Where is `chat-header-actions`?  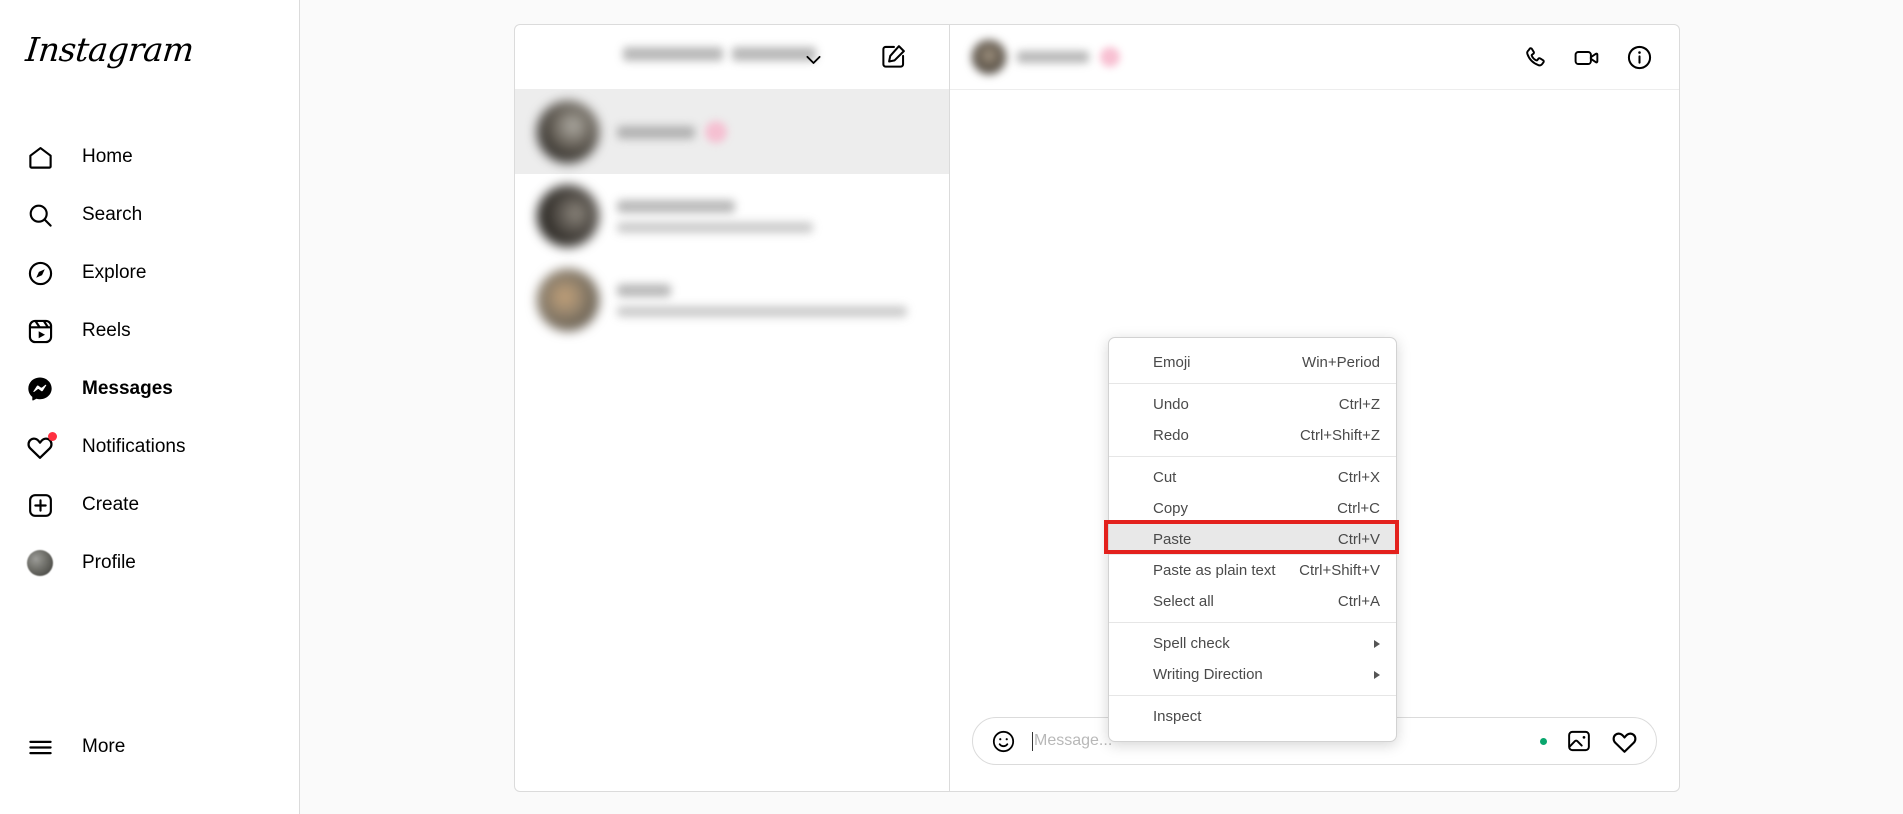
chat-header-actions is located at coordinates (1587, 57).